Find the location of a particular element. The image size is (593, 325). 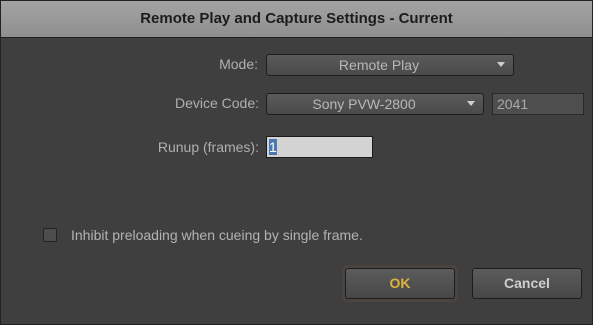

ok-button: OK is located at coordinates (400, 283).